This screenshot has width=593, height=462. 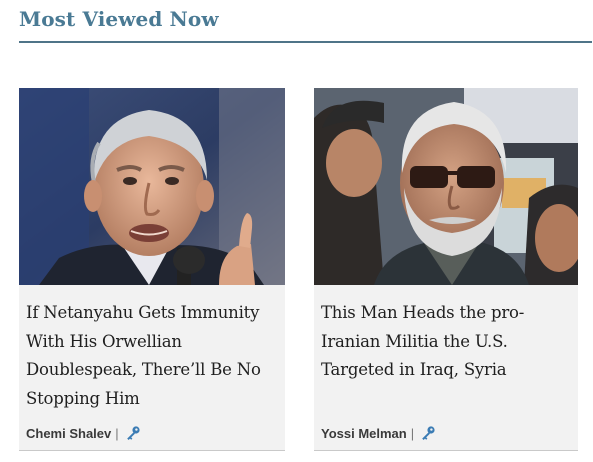 What do you see at coordinates (119, 19) in the screenshot?
I see `section-title: Most Viewed Now` at bounding box center [119, 19].